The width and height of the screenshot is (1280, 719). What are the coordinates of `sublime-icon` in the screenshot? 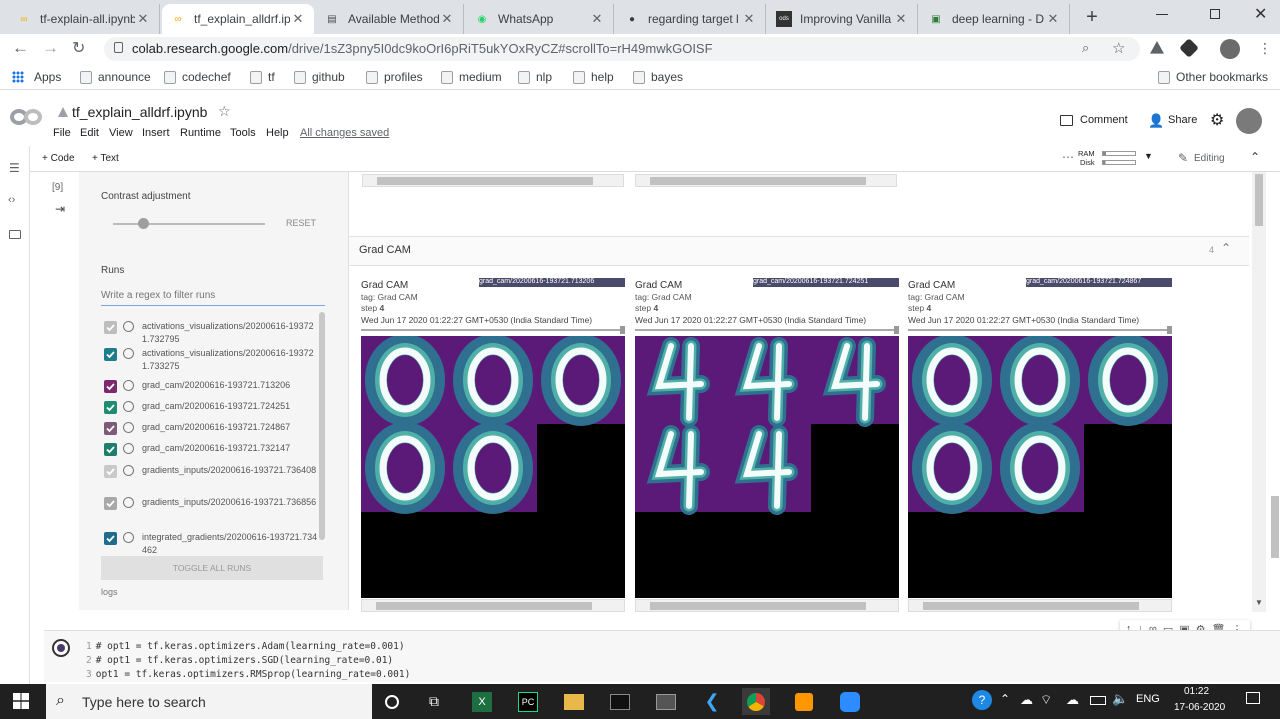 It's located at (804, 701).